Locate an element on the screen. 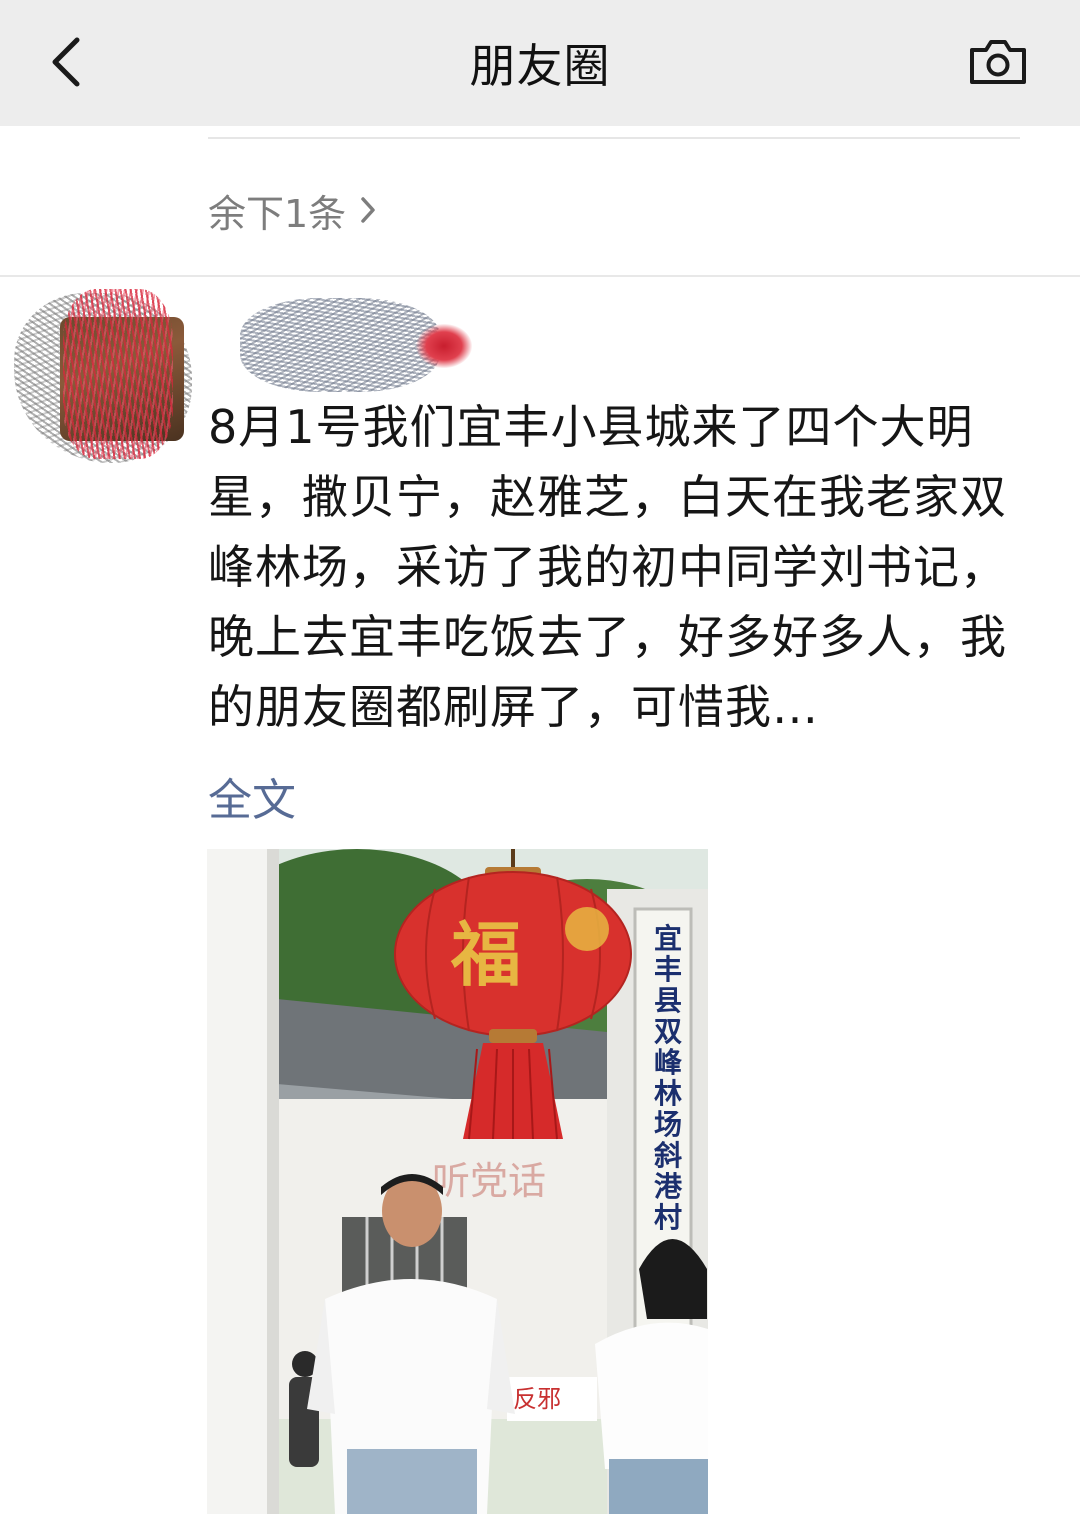 This screenshot has width=1080, height=1528. nav-bar: 朋友圈 is located at coordinates (540, 63).